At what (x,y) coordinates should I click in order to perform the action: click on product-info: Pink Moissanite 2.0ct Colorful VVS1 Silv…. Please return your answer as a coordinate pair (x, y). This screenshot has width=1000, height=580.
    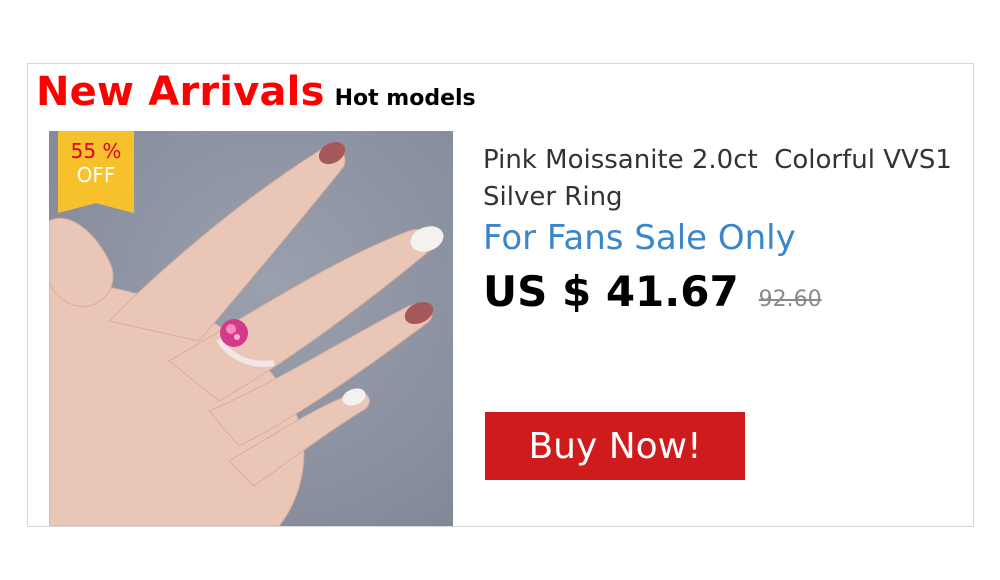
    Looking at the image, I should click on (718, 230).